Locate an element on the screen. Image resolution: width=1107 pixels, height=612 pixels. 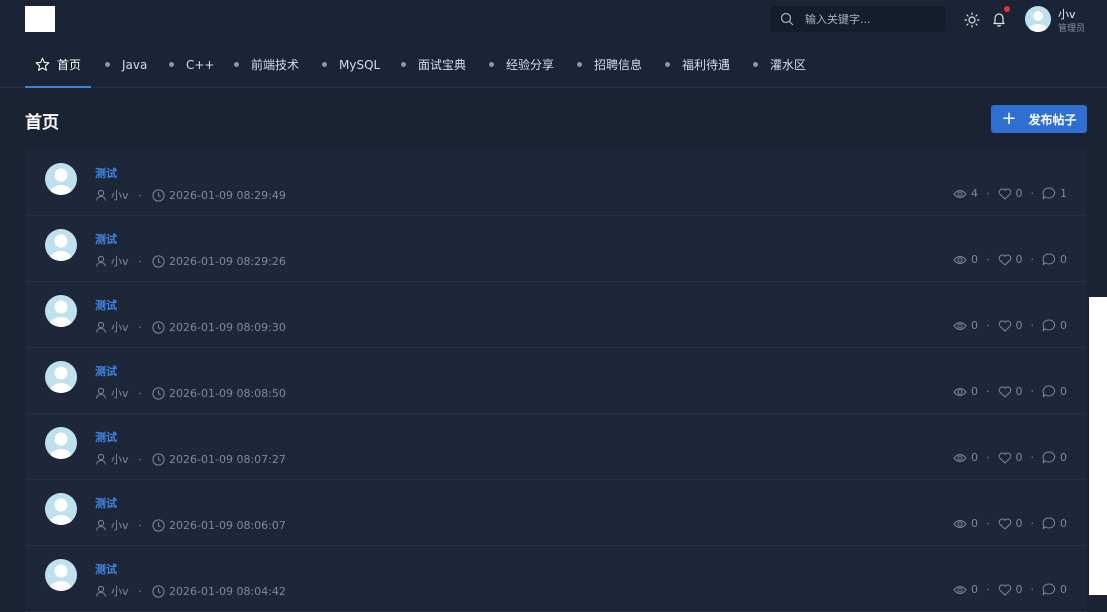
theme-toggle-sun-icon is located at coordinates (972, 20).